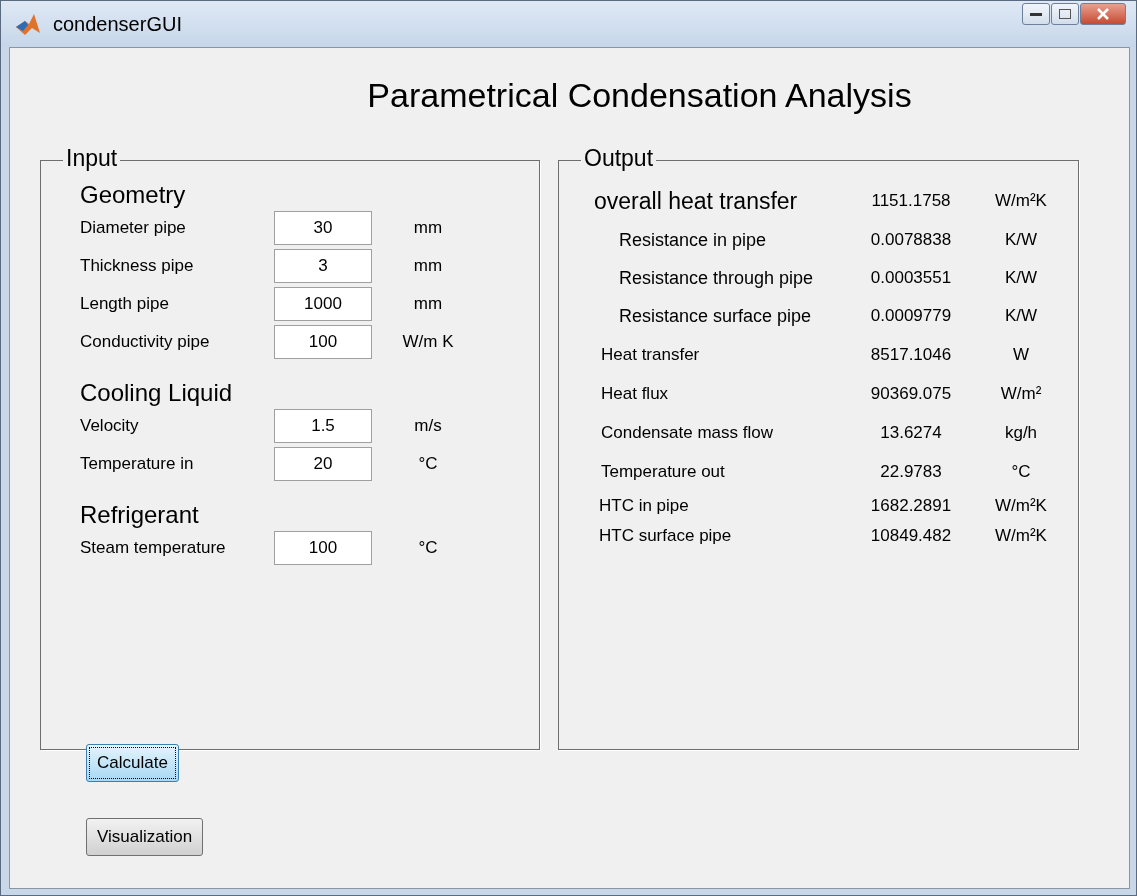 The image size is (1137, 896). What do you see at coordinates (157, 393) in the screenshot?
I see `section-title: Cooling Liquid` at bounding box center [157, 393].